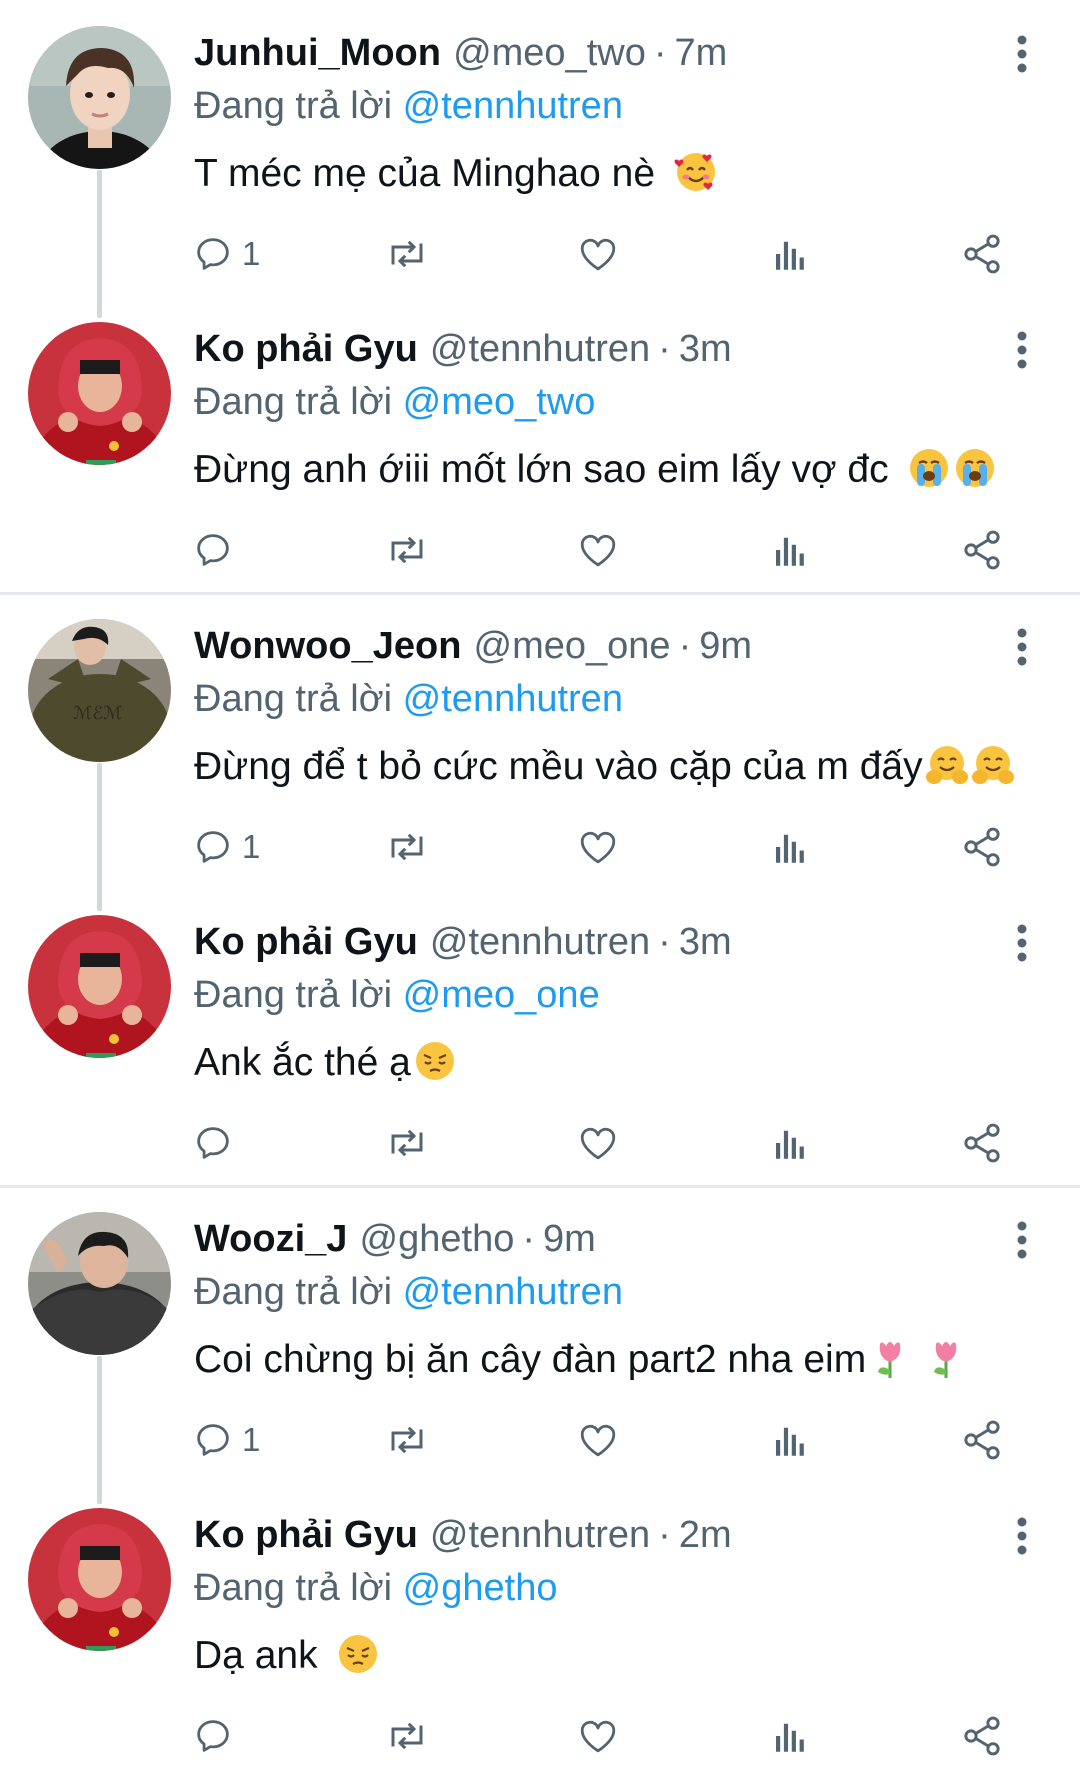  I want to click on loudly-crying-face-emoji, so click(975, 468).